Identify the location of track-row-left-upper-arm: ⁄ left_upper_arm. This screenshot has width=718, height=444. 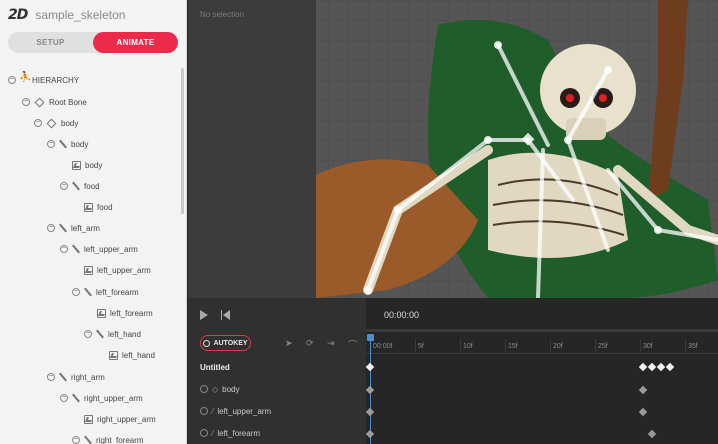
(235, 411).